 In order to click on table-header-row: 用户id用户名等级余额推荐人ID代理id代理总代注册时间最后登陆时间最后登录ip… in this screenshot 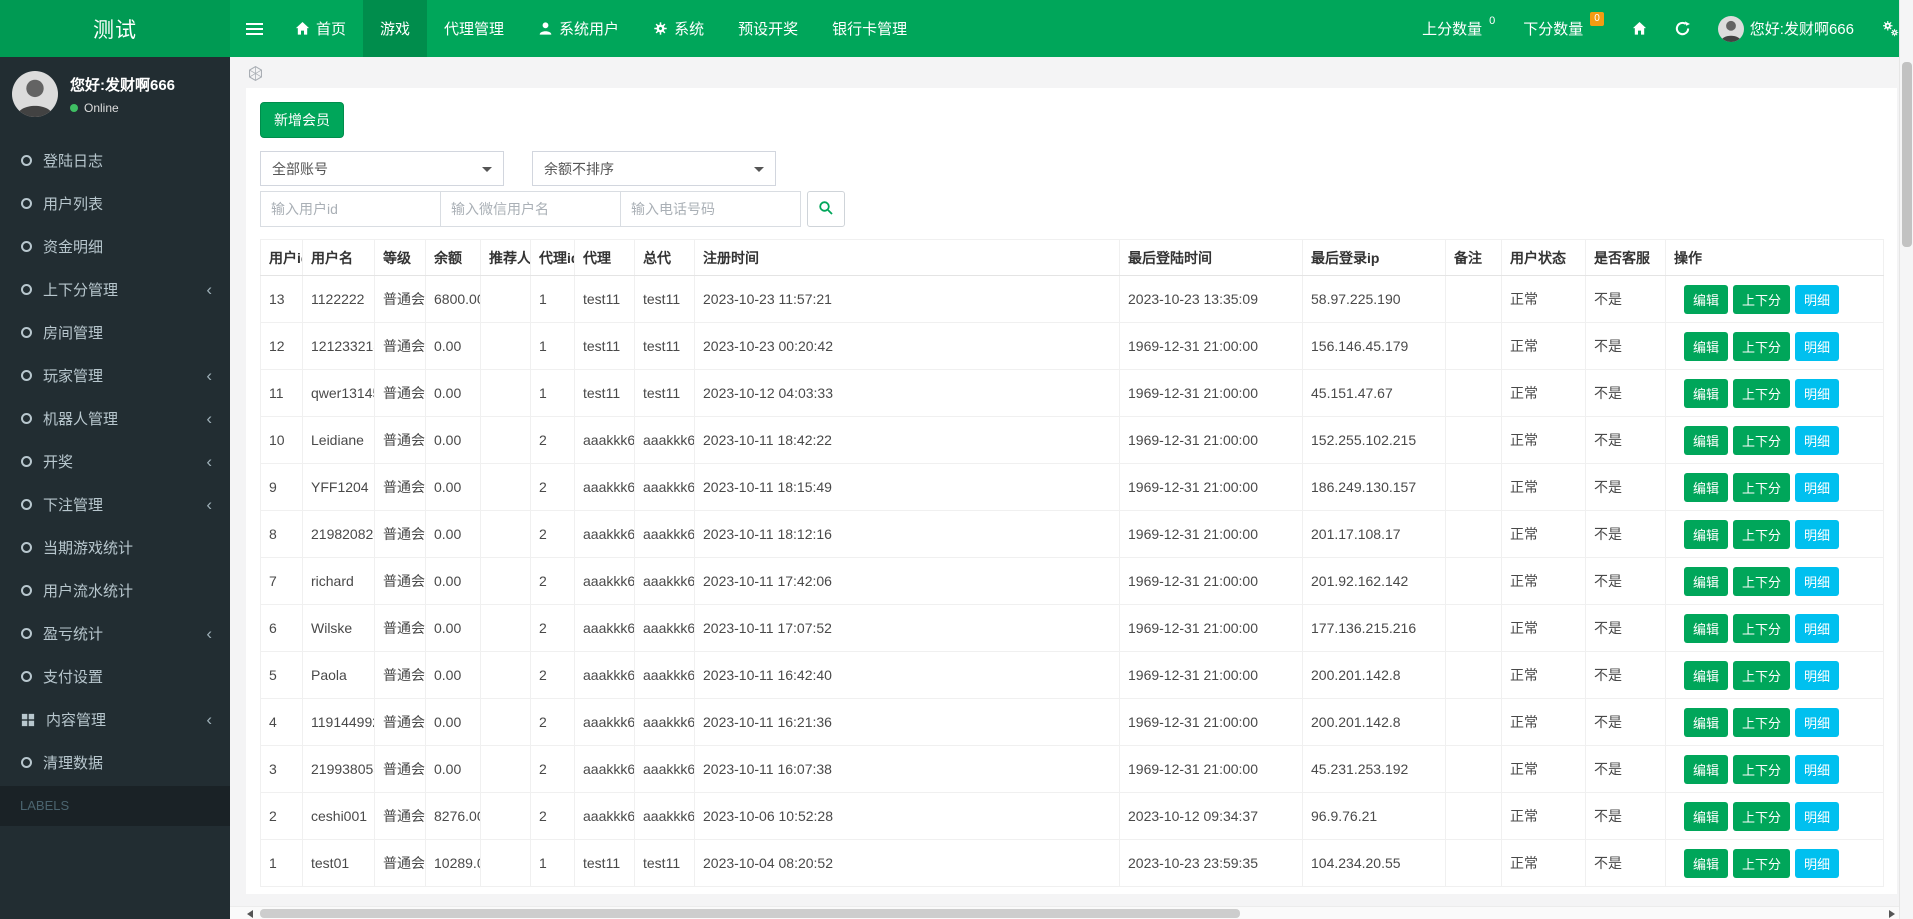, I will do `click(1072, 257)`.